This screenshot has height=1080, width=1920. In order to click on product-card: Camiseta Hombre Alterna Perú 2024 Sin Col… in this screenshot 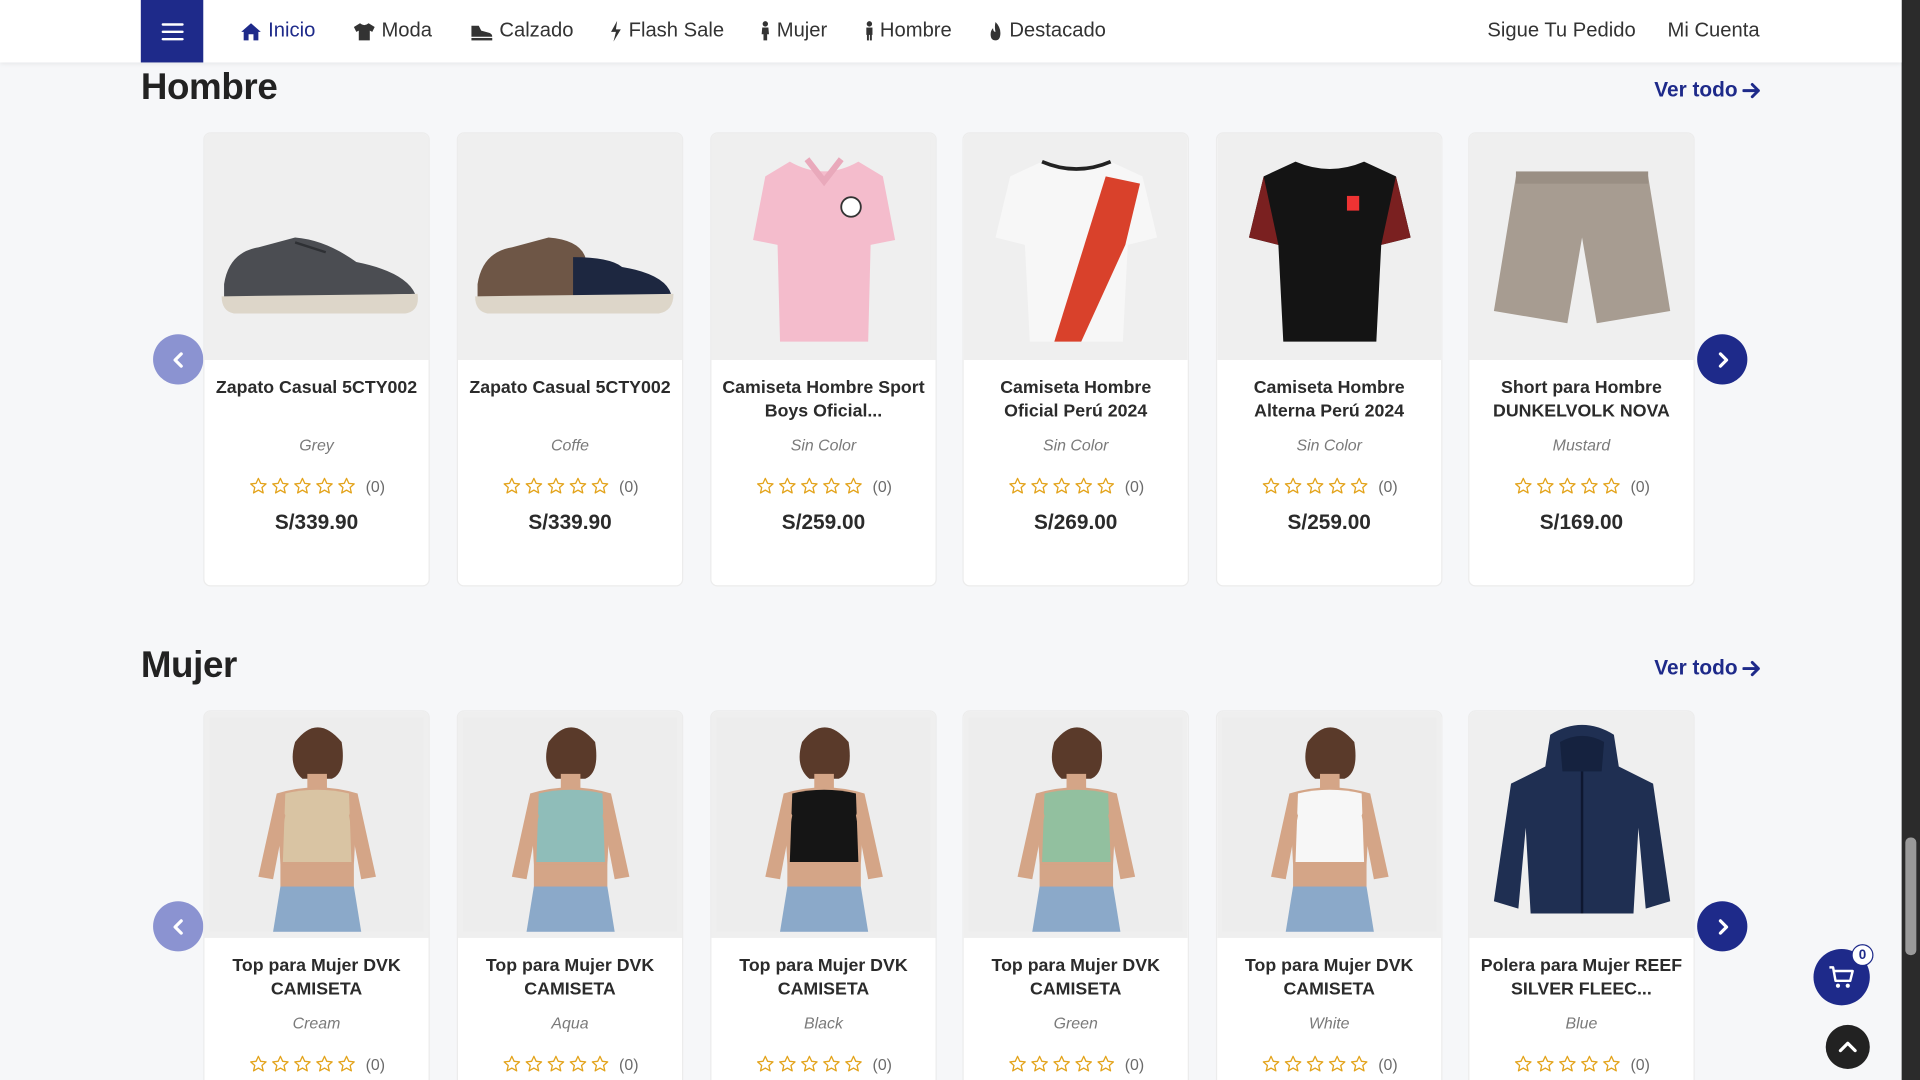, I will do `click(1329, 359)`.